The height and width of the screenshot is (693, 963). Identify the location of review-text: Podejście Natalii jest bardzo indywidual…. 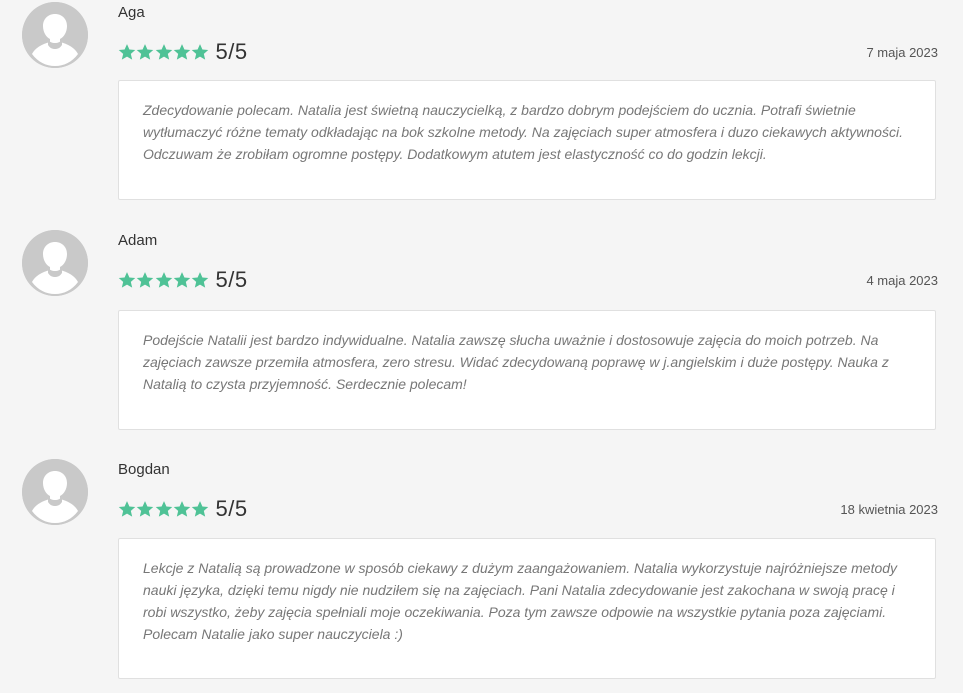
(516, 362).